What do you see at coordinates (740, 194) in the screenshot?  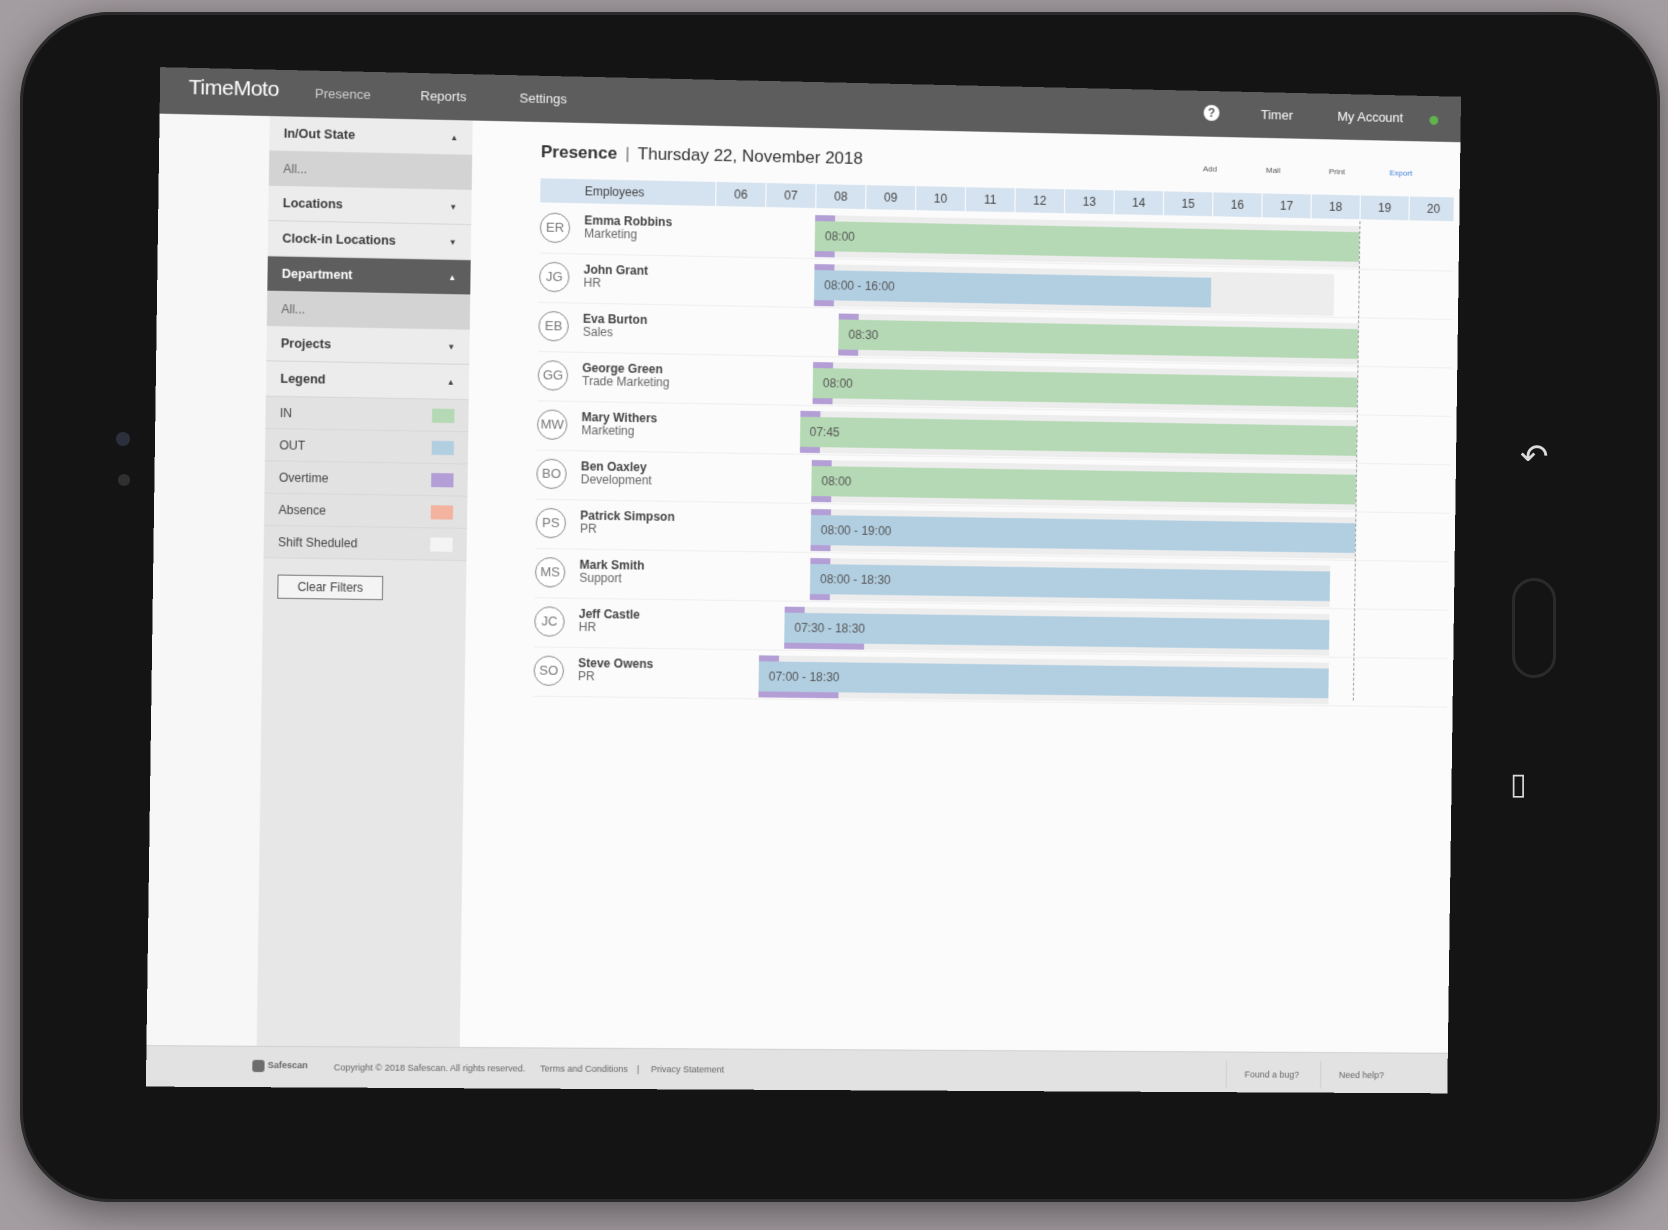 I see `hour-cell: 06` at bounding box center [740, 194].